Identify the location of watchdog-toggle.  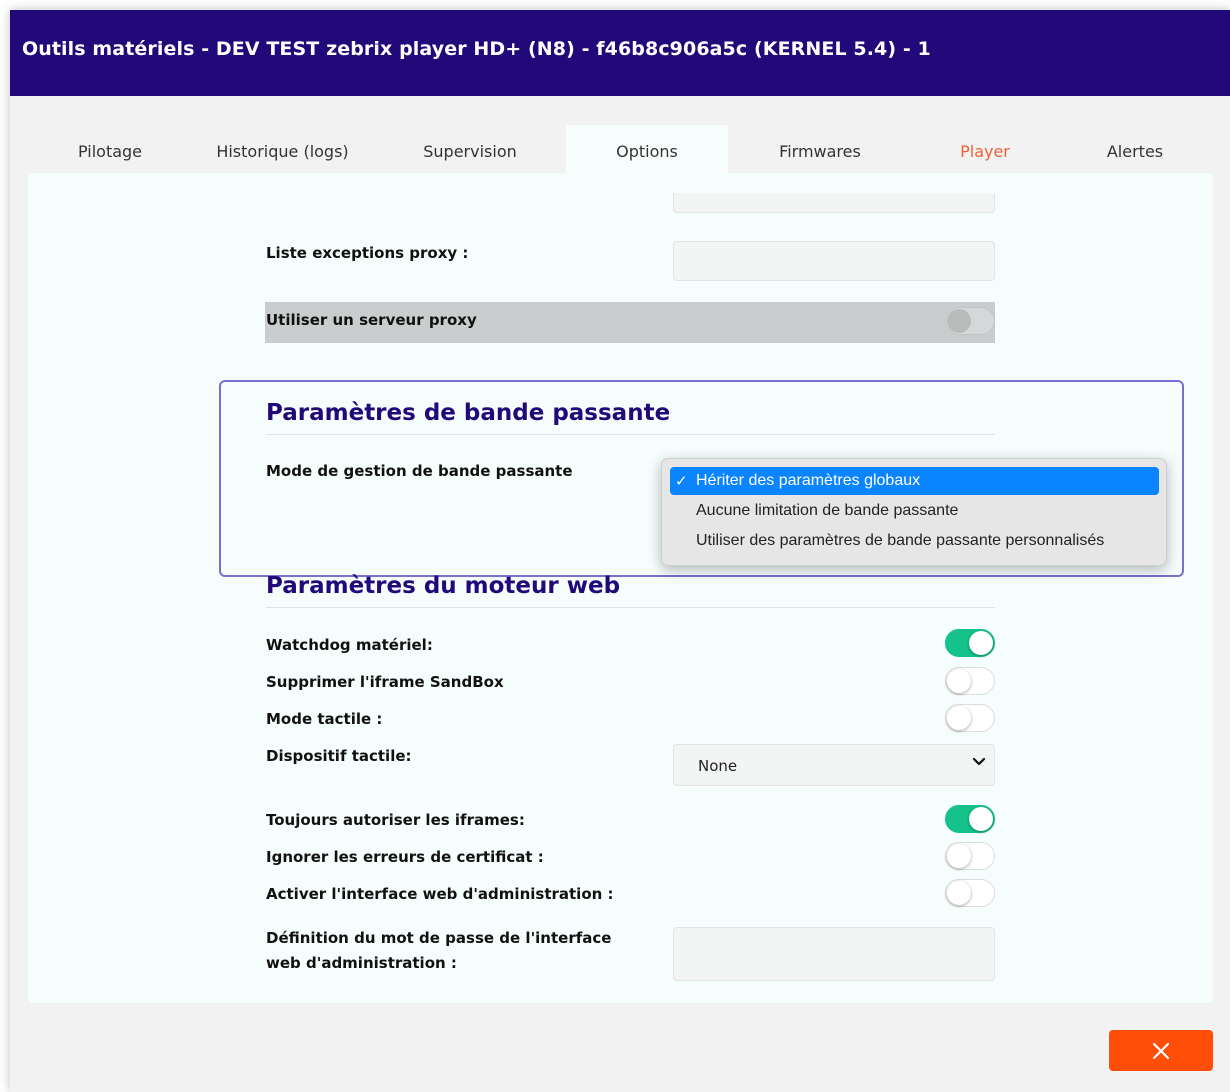
(970, 643).